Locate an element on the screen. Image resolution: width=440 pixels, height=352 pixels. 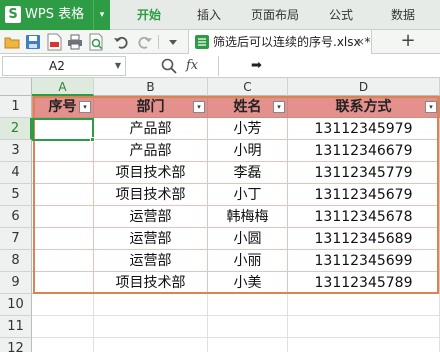
column-header-d: D is located at coordinates (364, 87).